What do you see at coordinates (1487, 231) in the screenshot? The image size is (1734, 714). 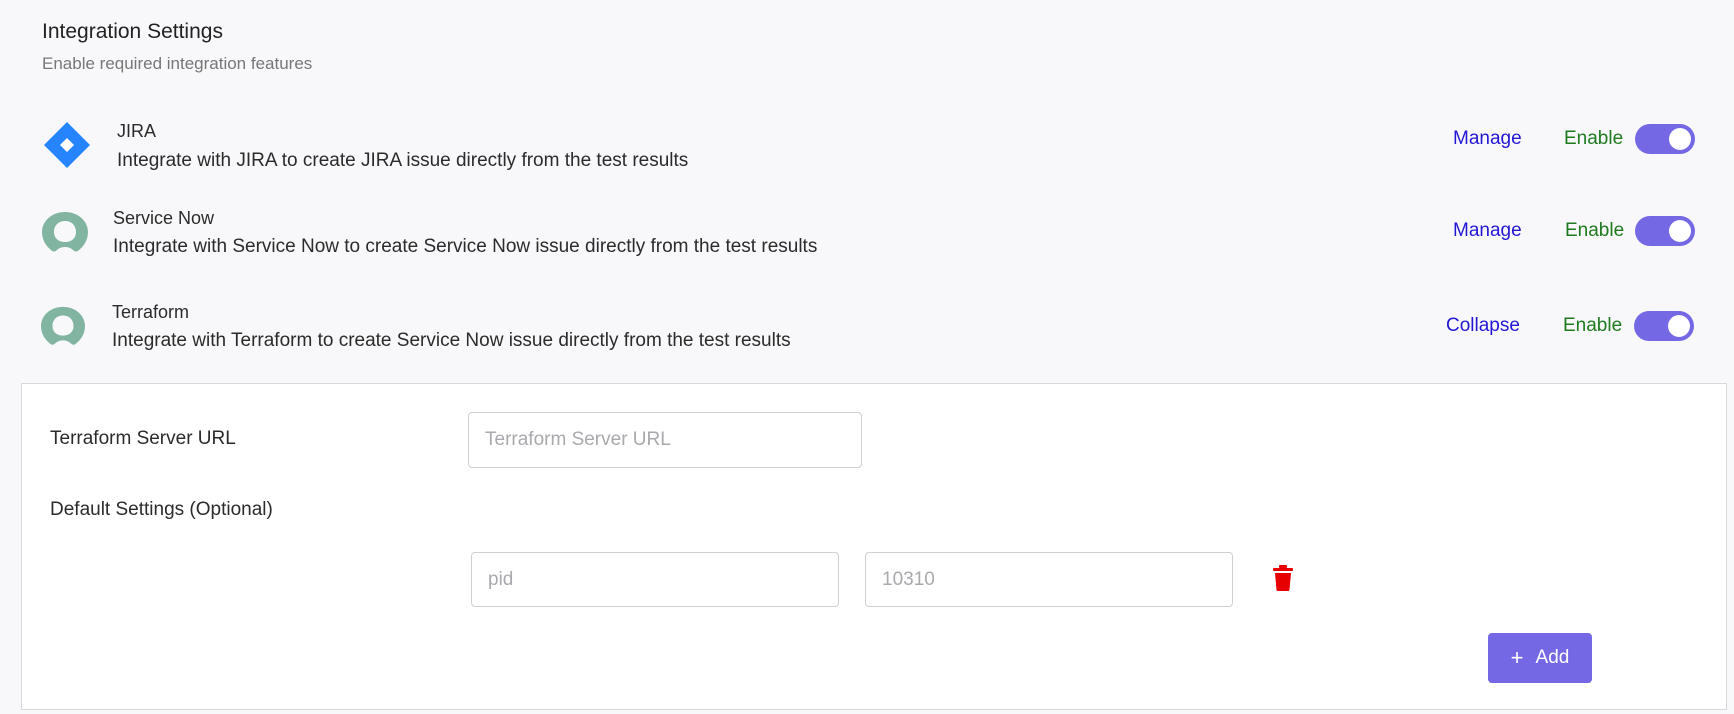 I see `manage-servicenow-button: Manage` at bounding box center [1487, 231].